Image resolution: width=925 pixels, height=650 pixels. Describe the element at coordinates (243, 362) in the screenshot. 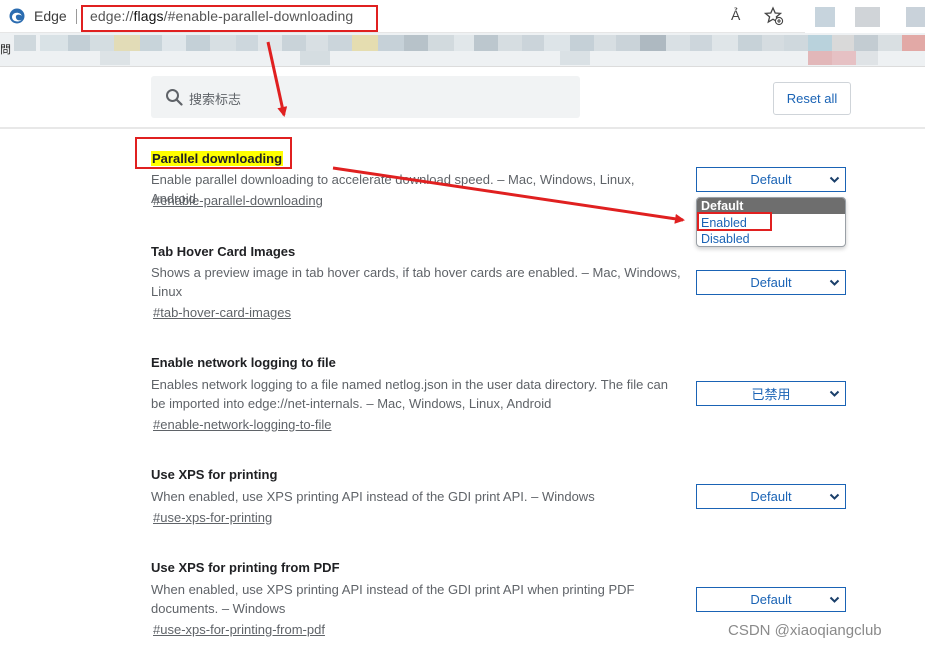

I see `experiment-title: Enable network logging to file` at that location.